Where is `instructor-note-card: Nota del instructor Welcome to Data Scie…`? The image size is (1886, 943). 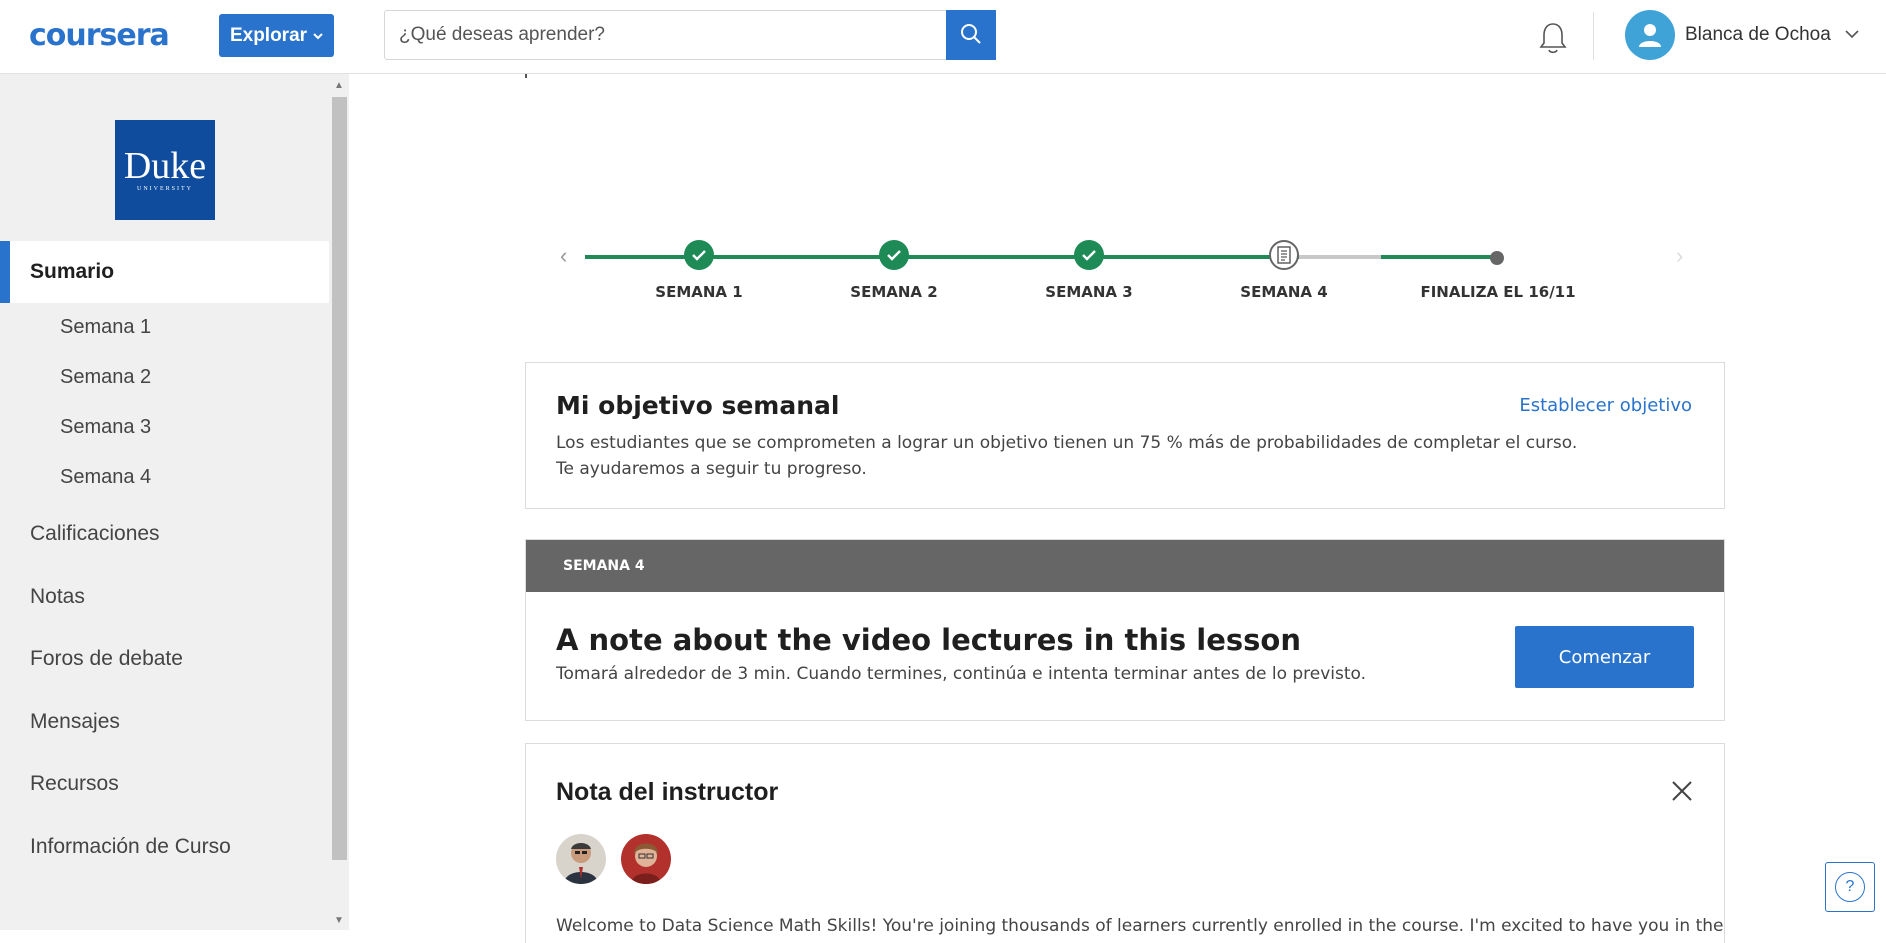
instructor-note-card: Nota del instructor Welcome to Data Scie… is located at coordinates (1125, 843).